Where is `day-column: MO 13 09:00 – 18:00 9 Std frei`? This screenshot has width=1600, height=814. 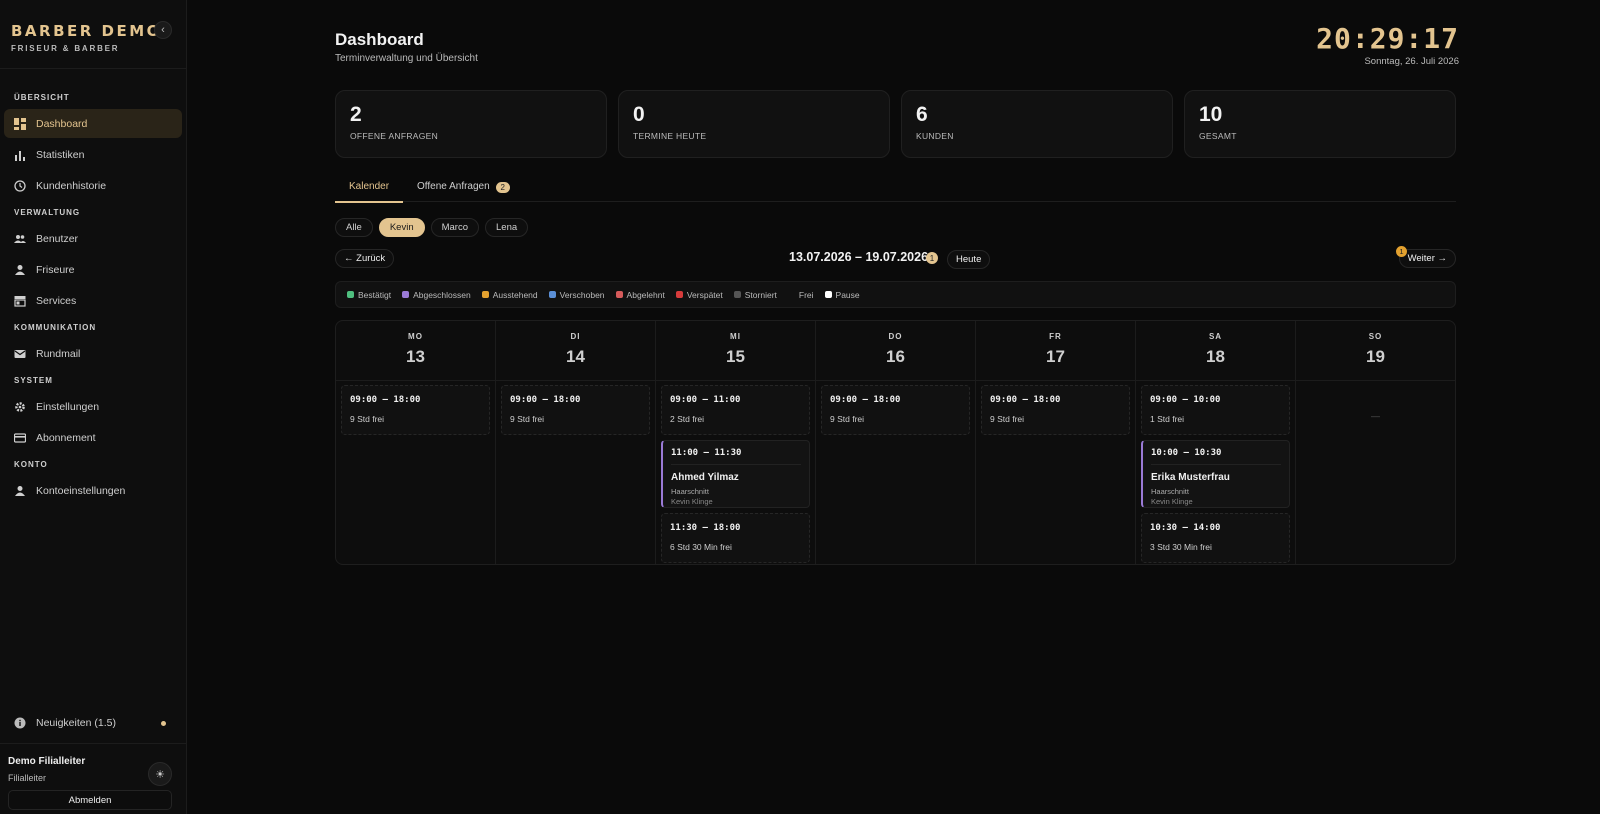 day-column: MO 13 09:00 – 18:00 9 Std frei is located at coordinates (416, 442).